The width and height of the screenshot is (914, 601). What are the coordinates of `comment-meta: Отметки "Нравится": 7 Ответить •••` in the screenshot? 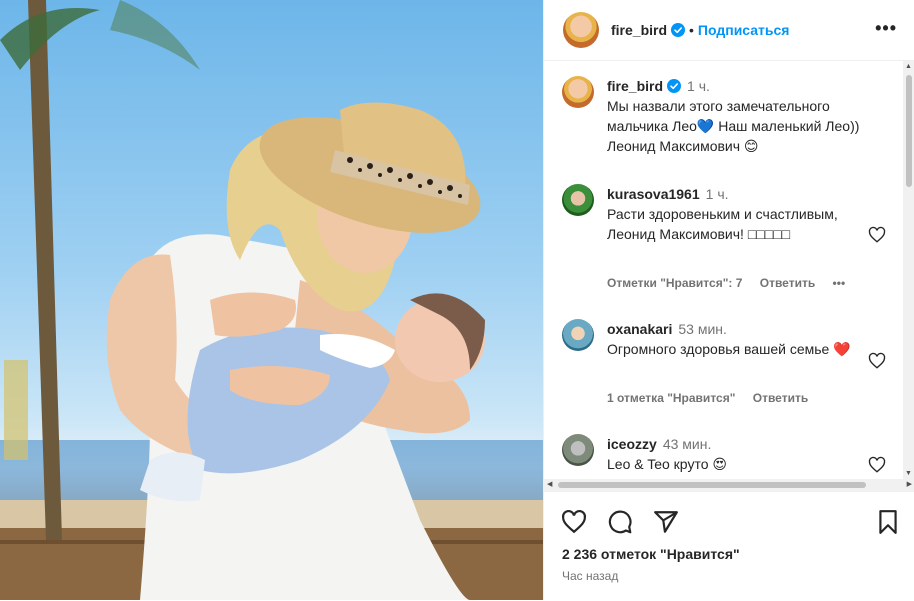 It's located at (733, 283).